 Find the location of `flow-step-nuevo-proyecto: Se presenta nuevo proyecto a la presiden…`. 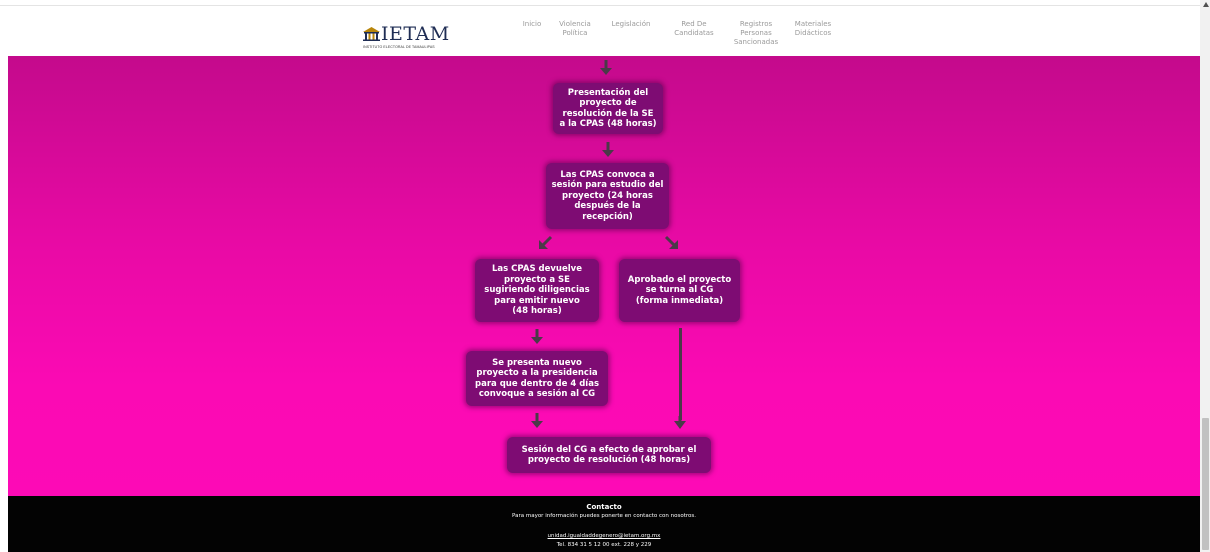

flow-step-nuevo-proyecto: Se presenta nuevo proyecto a la presiden… is located at coordinates (537, 378).